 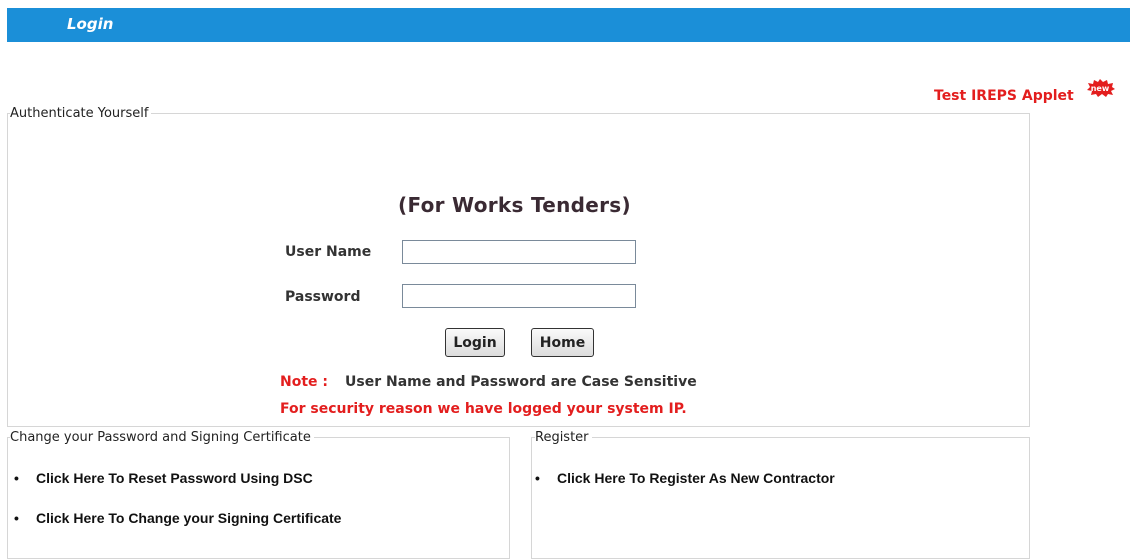 What do you see at coordinates (563, 437) in the screenshot?
I see `register-legend: Register` at bounding box center [563, 437].